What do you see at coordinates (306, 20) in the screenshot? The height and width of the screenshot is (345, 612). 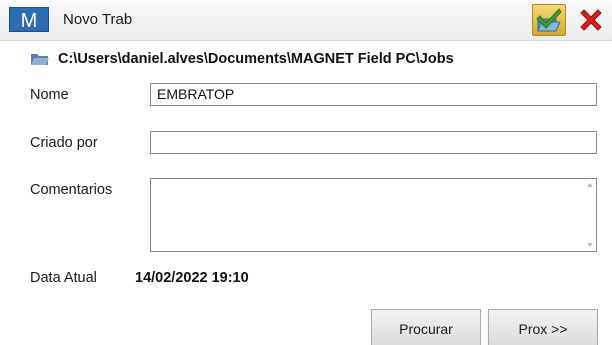 I see `title-bar: M Novo Trab` at bounding box center [306, 20].